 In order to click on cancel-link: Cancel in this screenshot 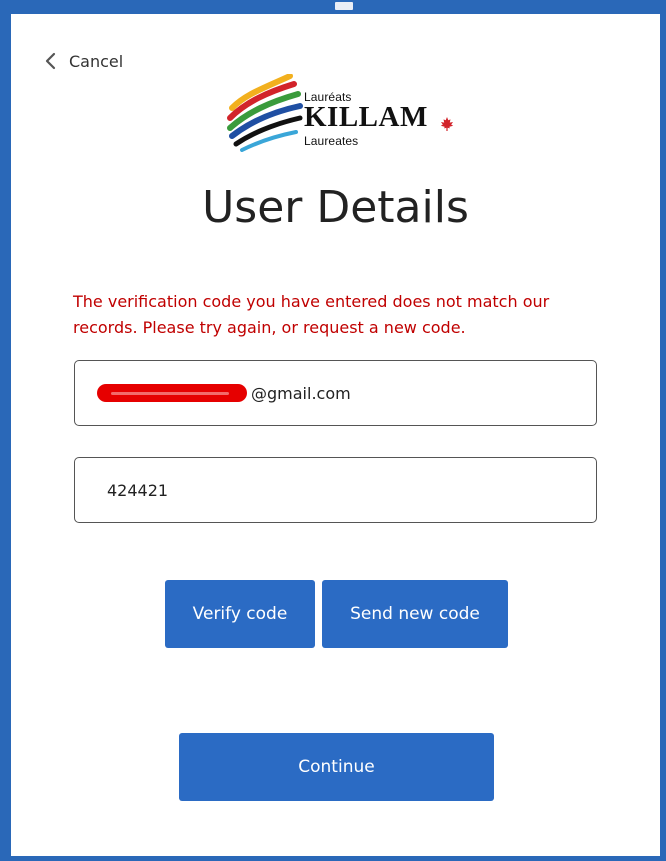, I will do `click(83, 61)`.